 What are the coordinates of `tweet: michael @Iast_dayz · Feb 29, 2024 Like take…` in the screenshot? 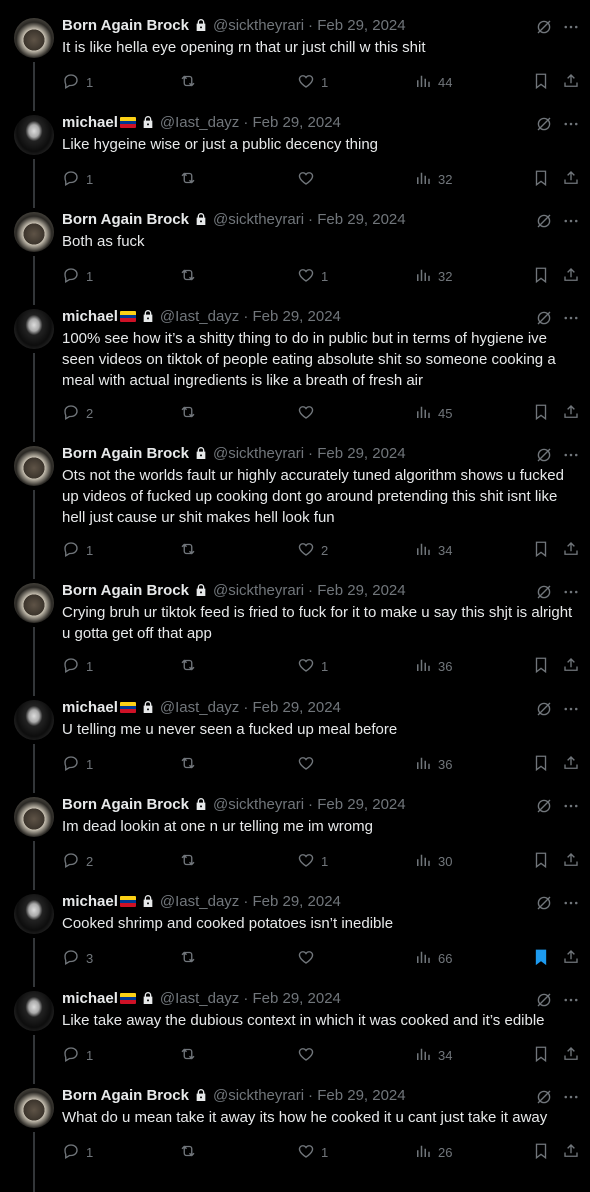 It's located at (295, 1037).